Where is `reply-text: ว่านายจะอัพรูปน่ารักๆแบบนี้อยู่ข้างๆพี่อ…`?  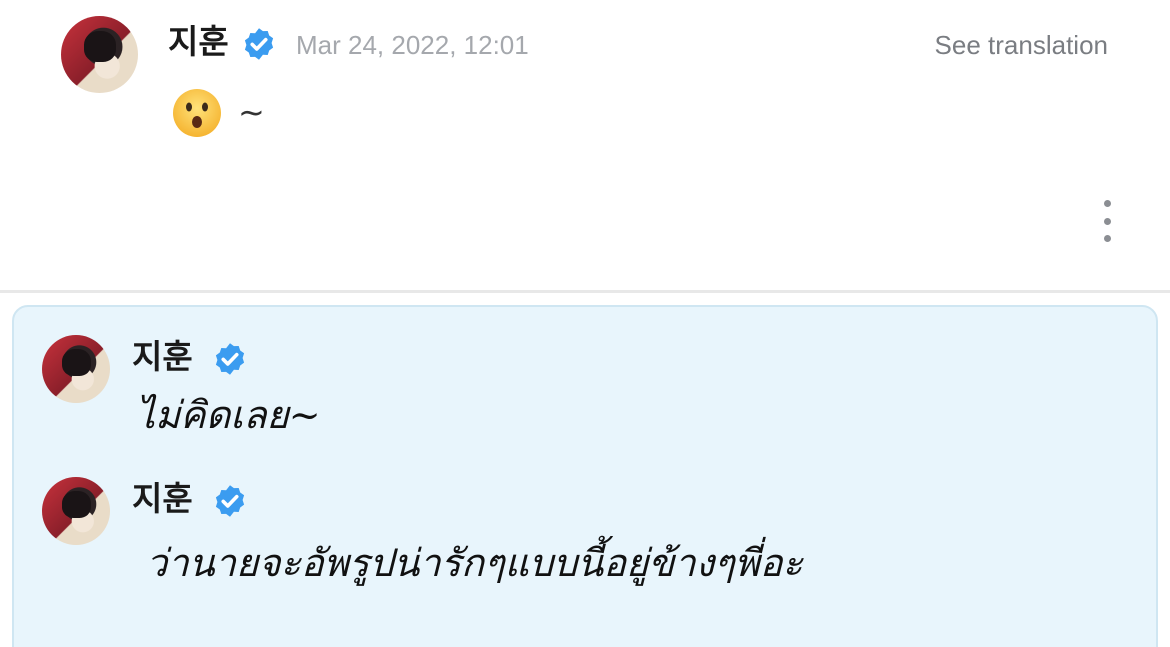
reply-text: ว่านายจะอัพรูปน่ารักๆแบบนี้อยู่ข้างๆพี่อ… is located at coordinates (474, 563).